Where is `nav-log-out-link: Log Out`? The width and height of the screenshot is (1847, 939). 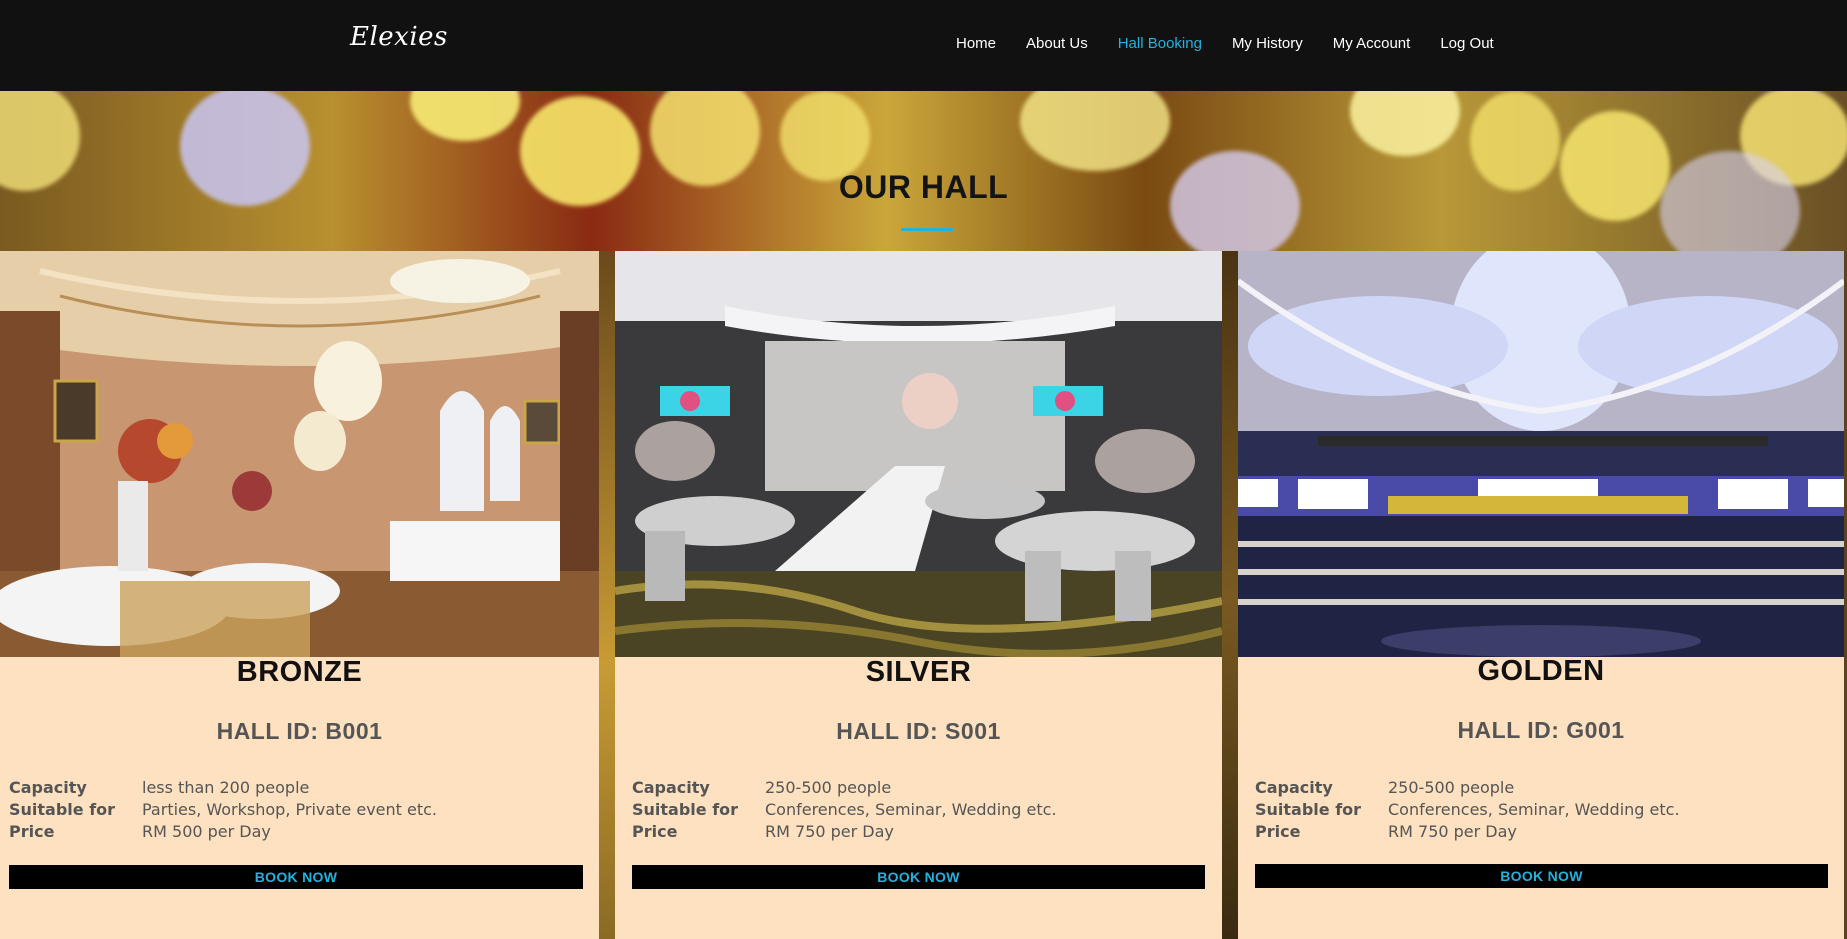 nav-log-out-link: Log Out is located at coordinates (1466, 43).